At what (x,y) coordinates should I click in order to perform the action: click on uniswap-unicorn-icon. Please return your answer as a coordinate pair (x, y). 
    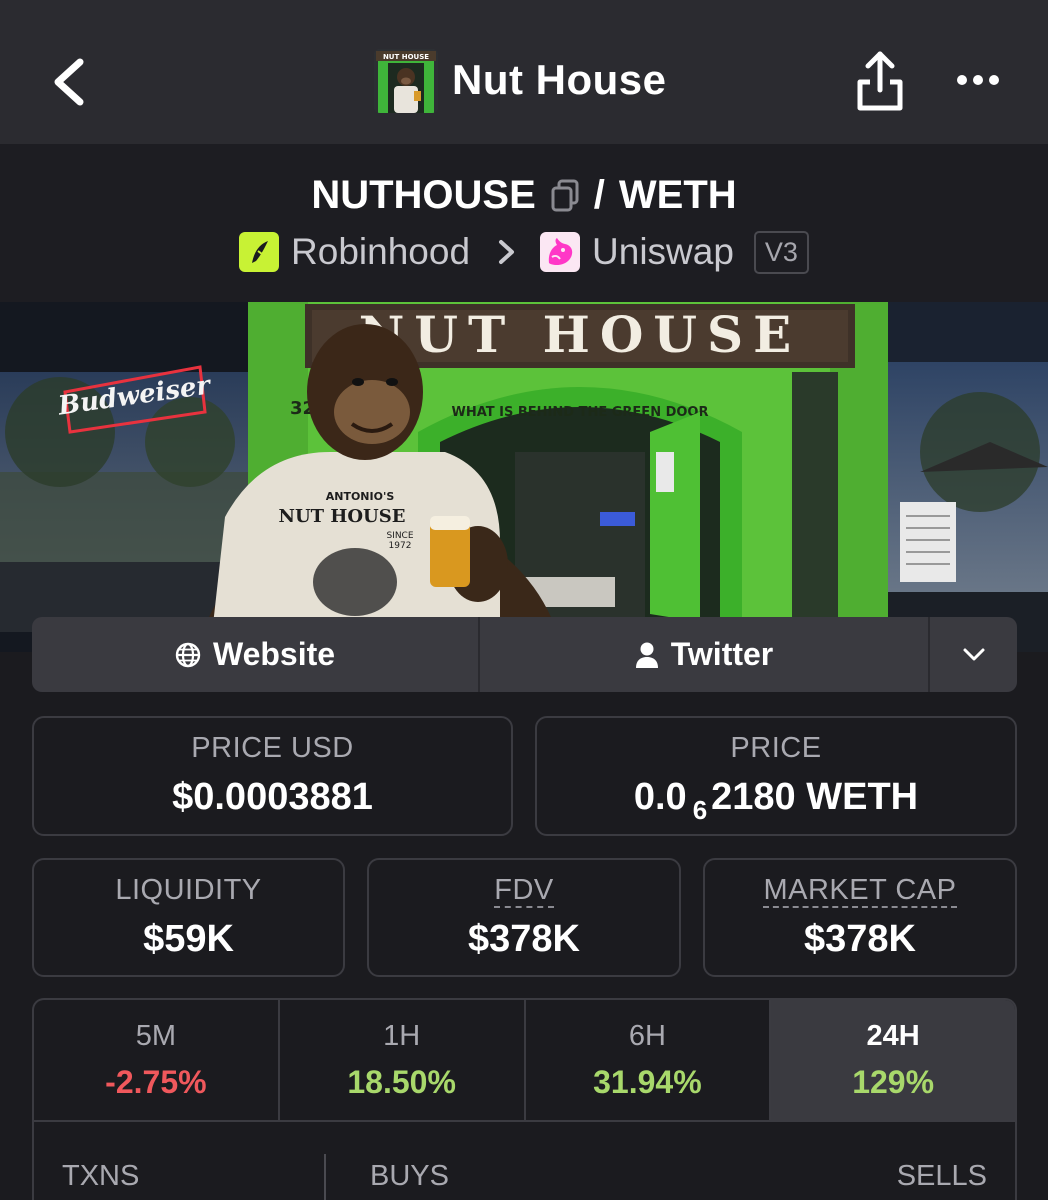
    Looking at the image, I should click on (560, 252).